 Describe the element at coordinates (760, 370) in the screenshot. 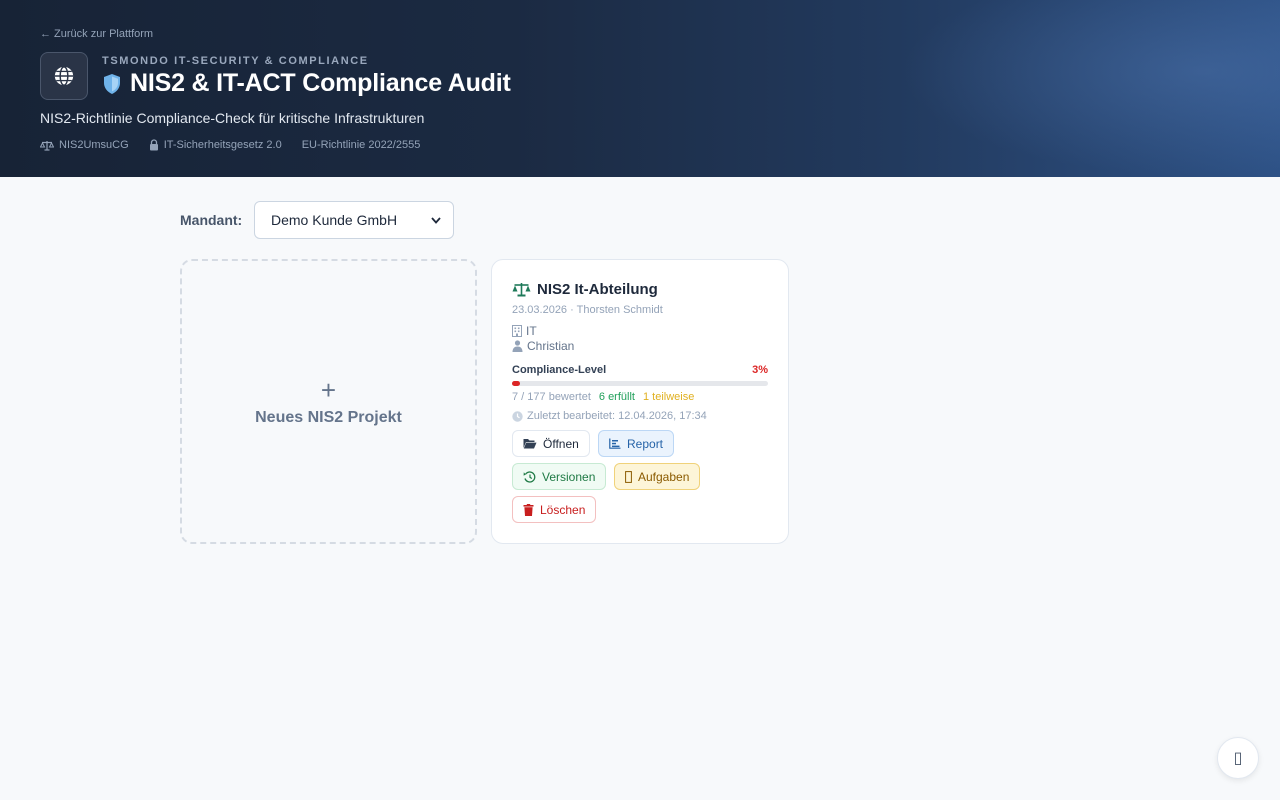

I see `compliance-level-percent: 3%` at that location.